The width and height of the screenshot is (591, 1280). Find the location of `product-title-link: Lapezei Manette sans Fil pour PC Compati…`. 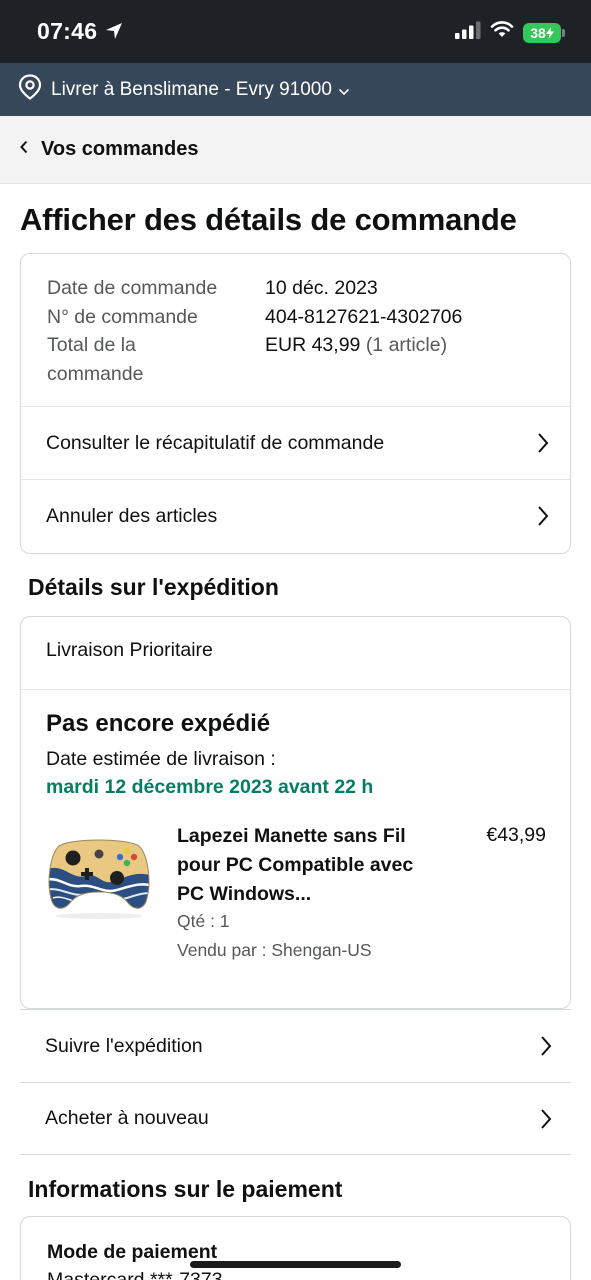

product-title-link: Lapezei Manette sans Fil pour PC Compati… is located at coordinates (307, 865).